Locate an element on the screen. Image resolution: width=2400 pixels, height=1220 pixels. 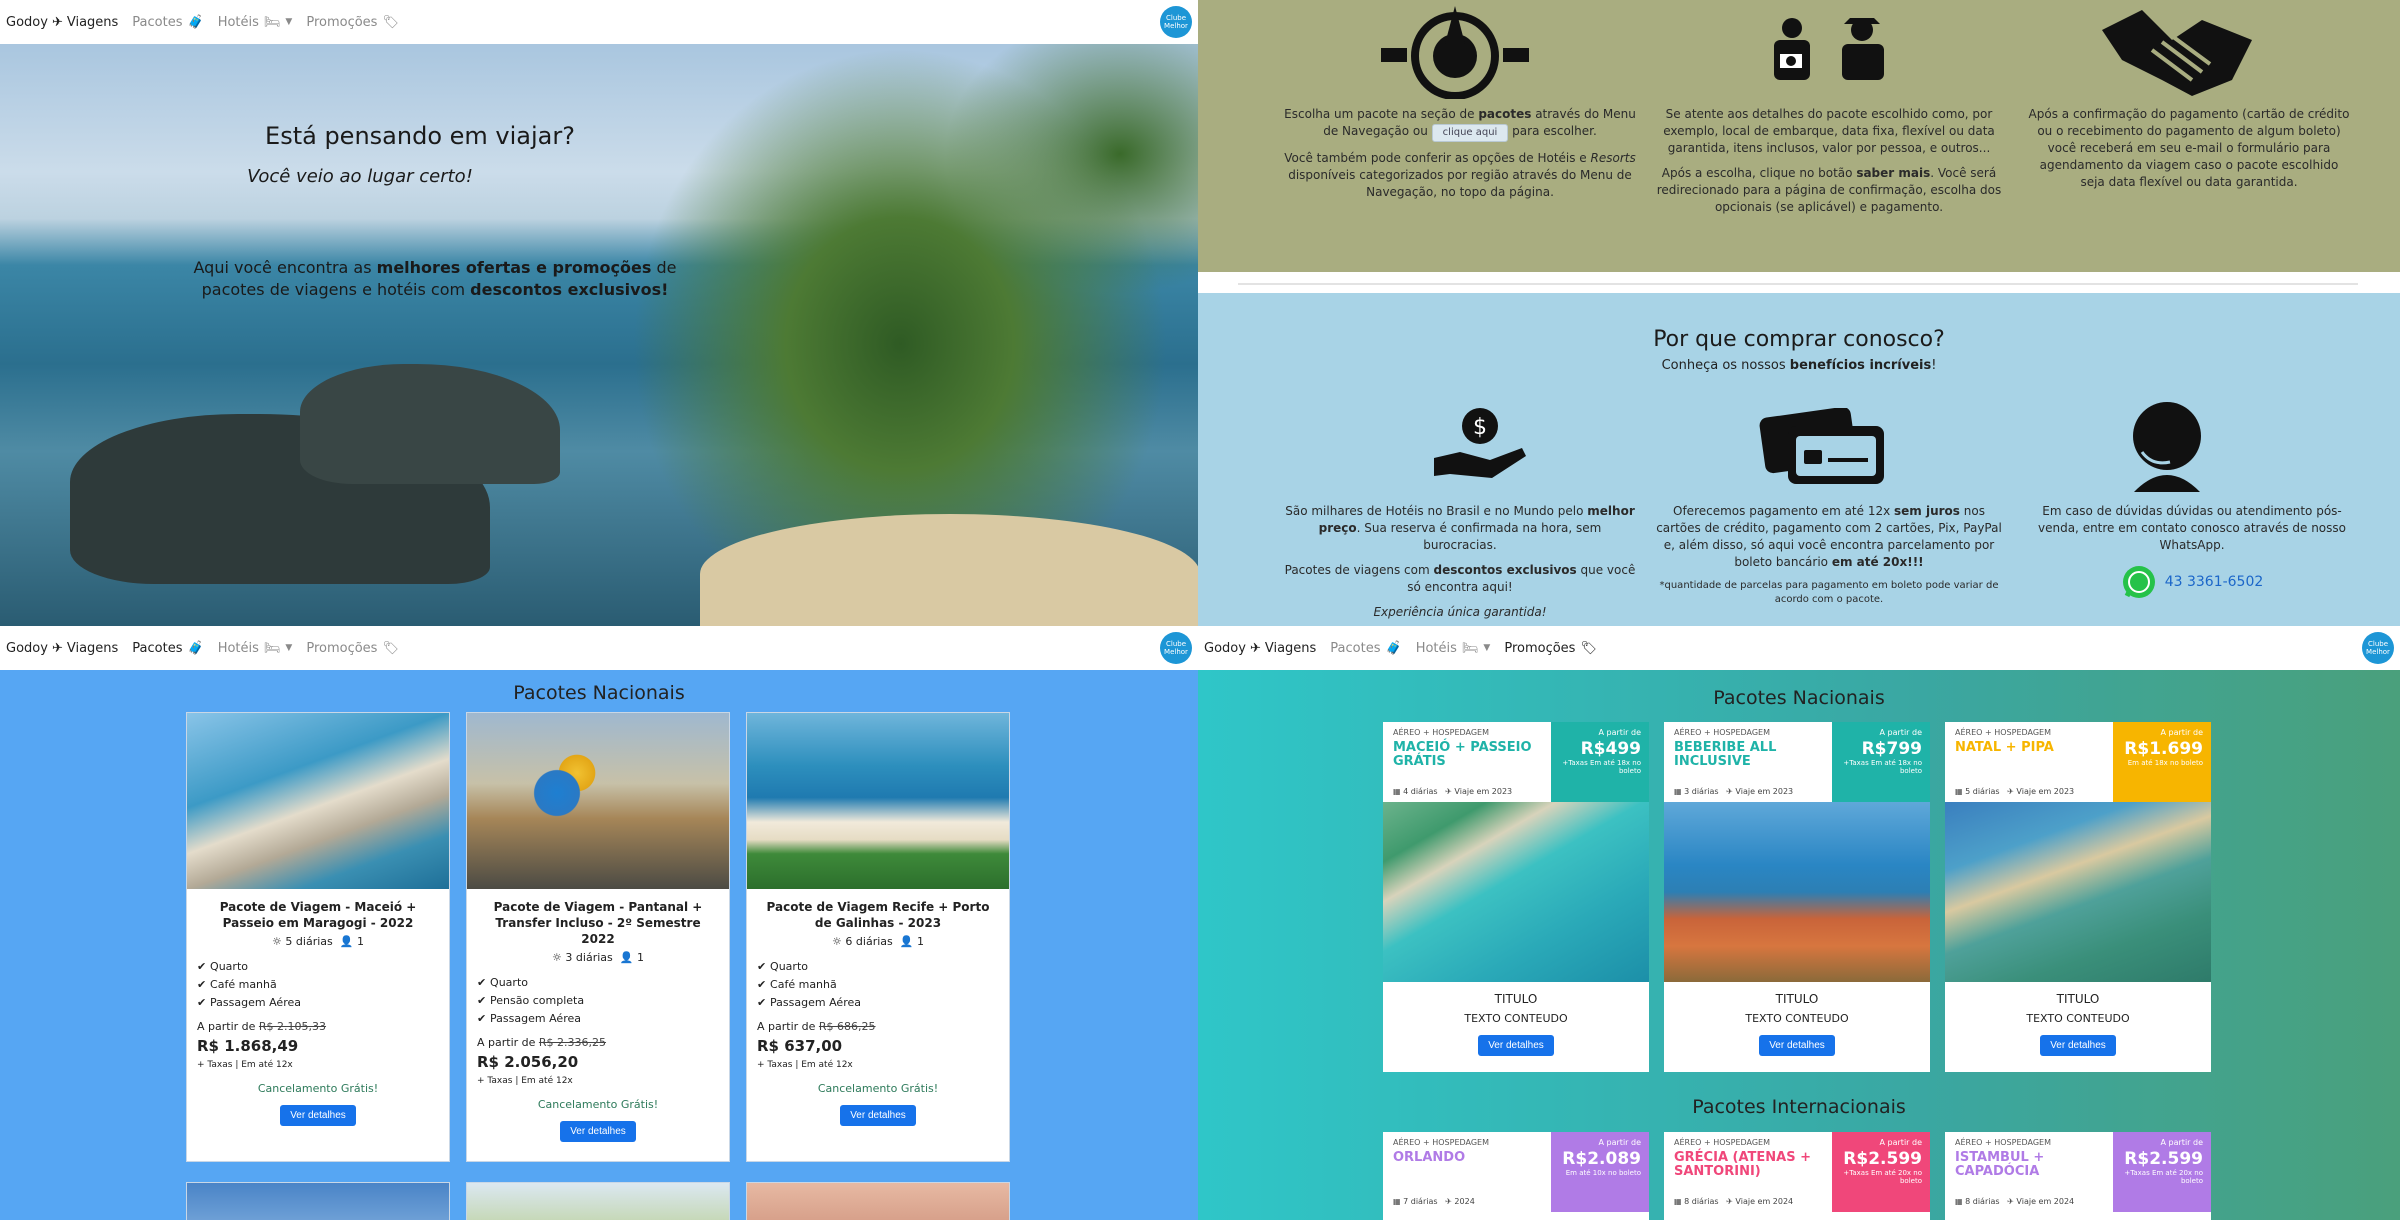
package-from-label: A partir de is located at coordinates (788, 1026).